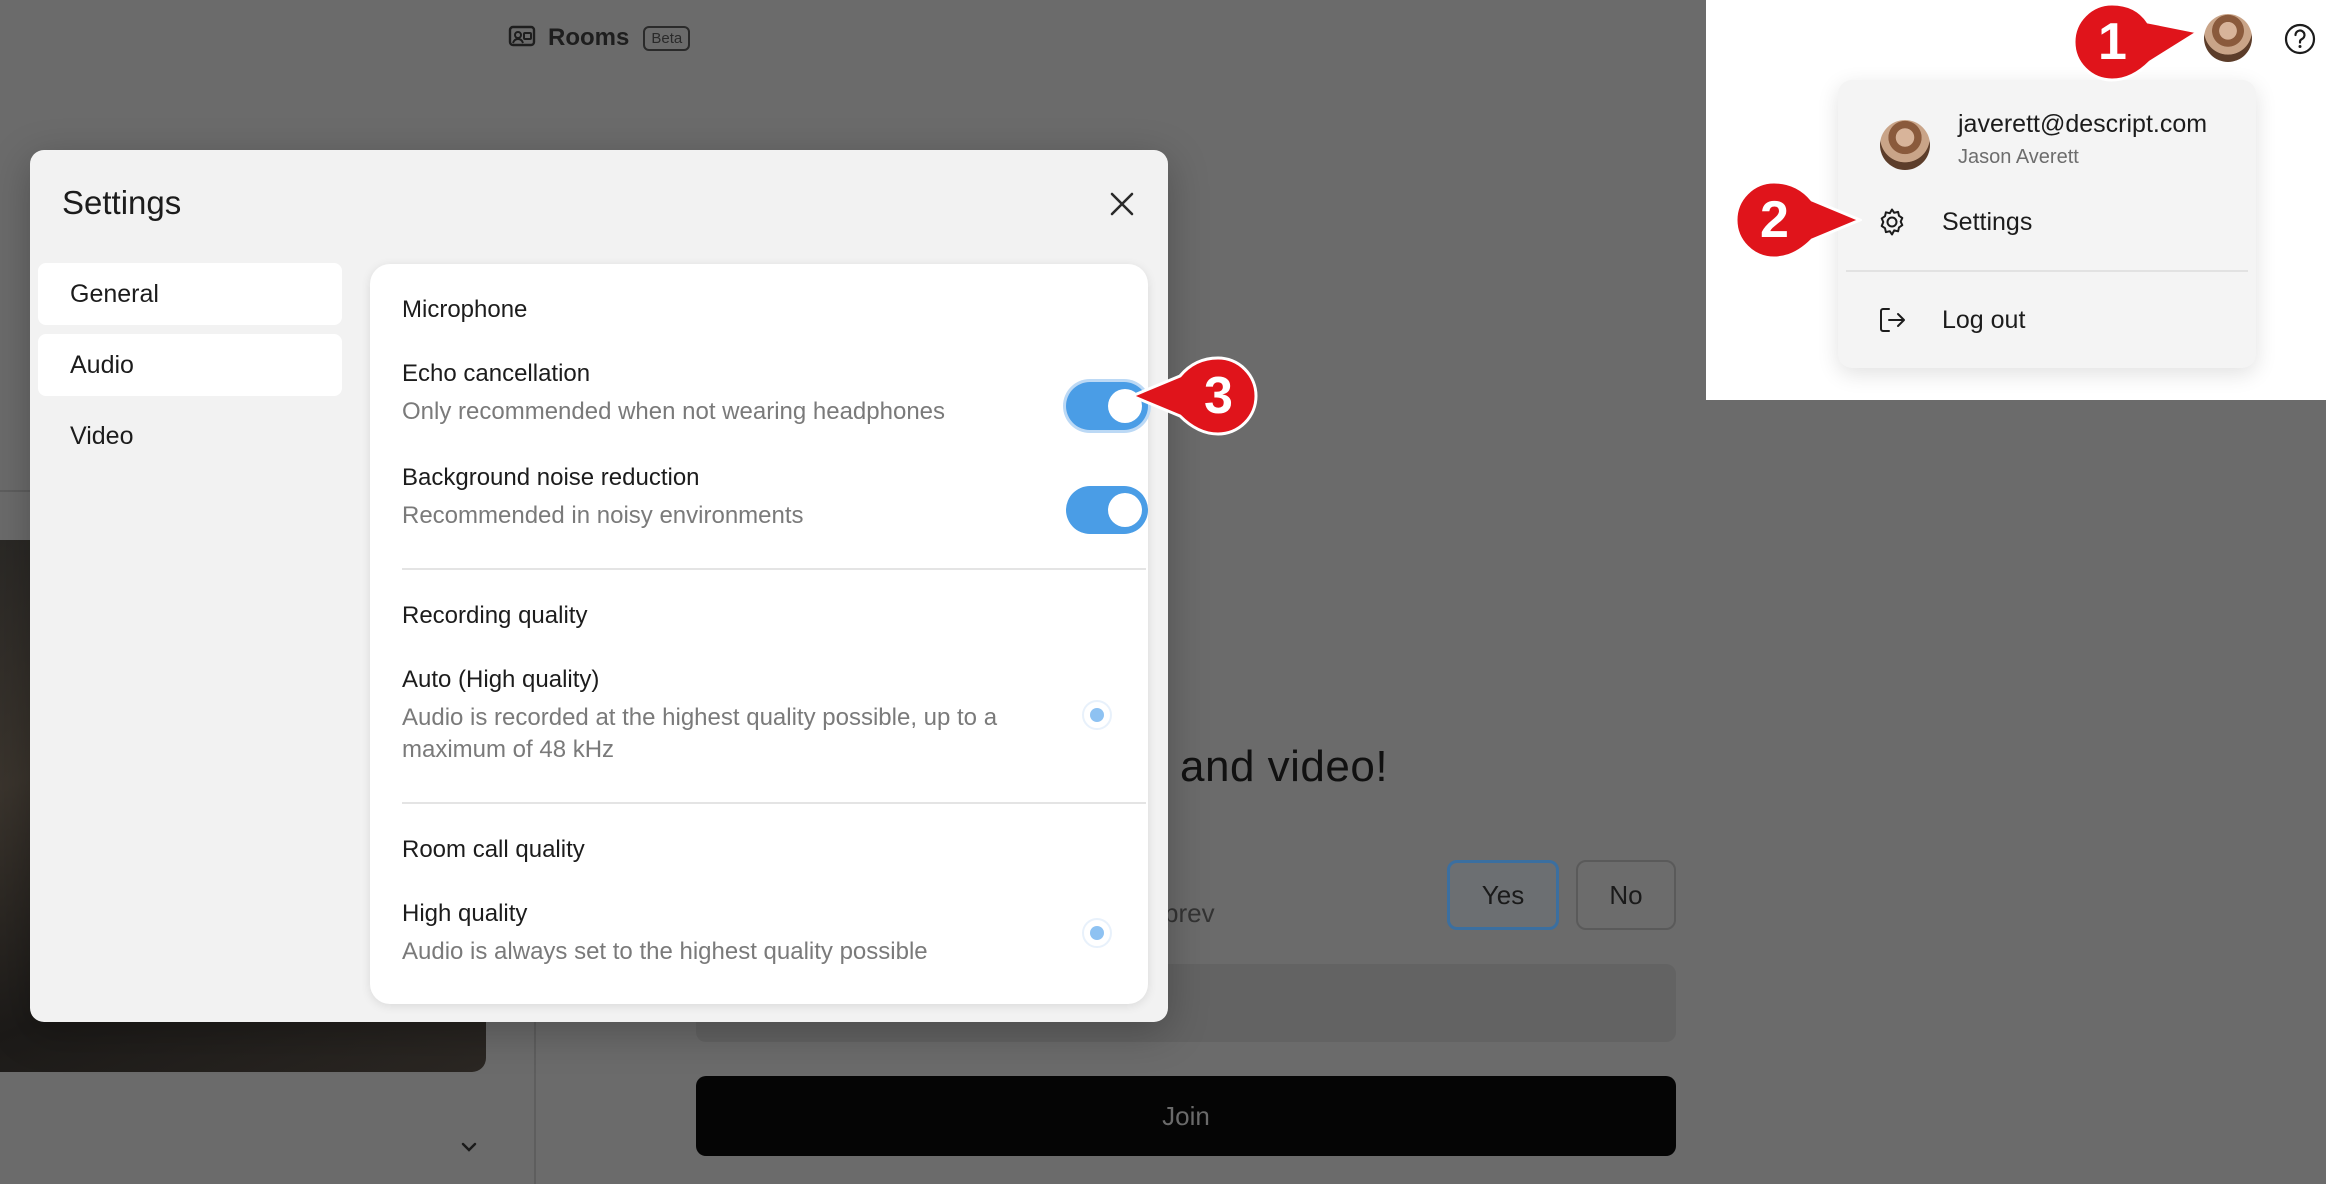  What do you see at coordinates (522, 36) in the screenshot?
I see `rooms-icon` at bounding box center [522, 36].